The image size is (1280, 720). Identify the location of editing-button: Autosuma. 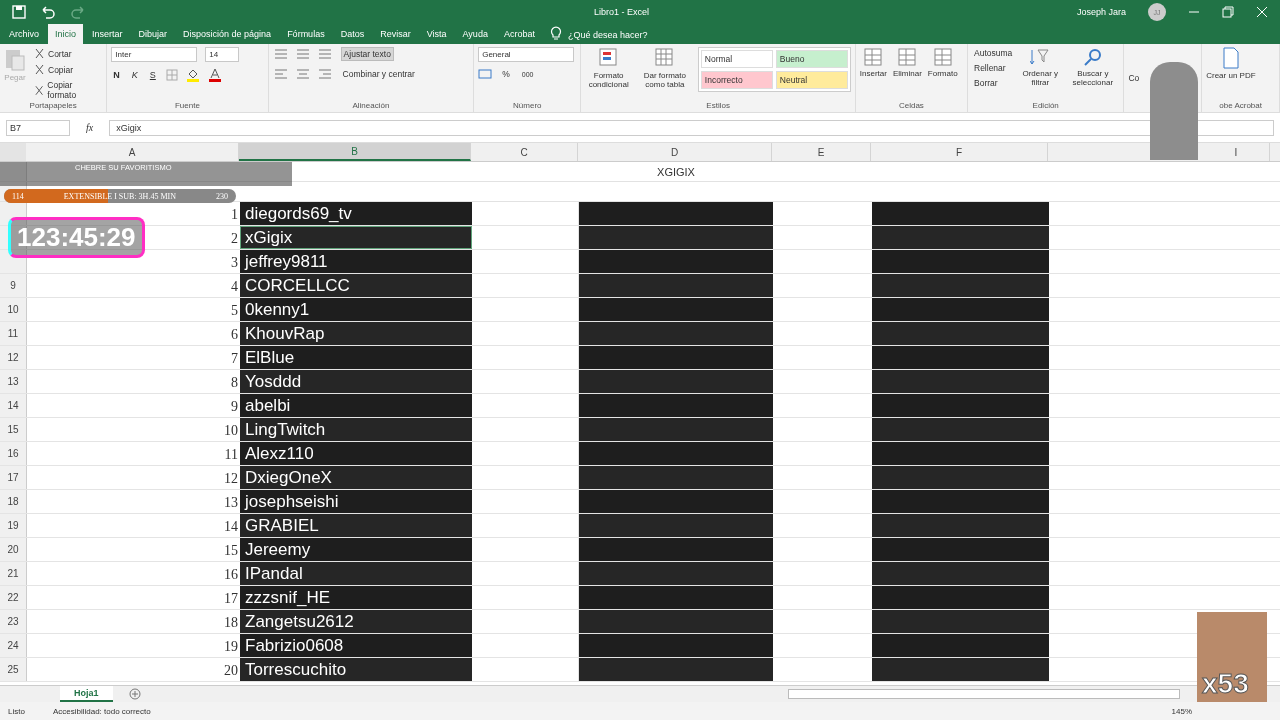
(993, 53).